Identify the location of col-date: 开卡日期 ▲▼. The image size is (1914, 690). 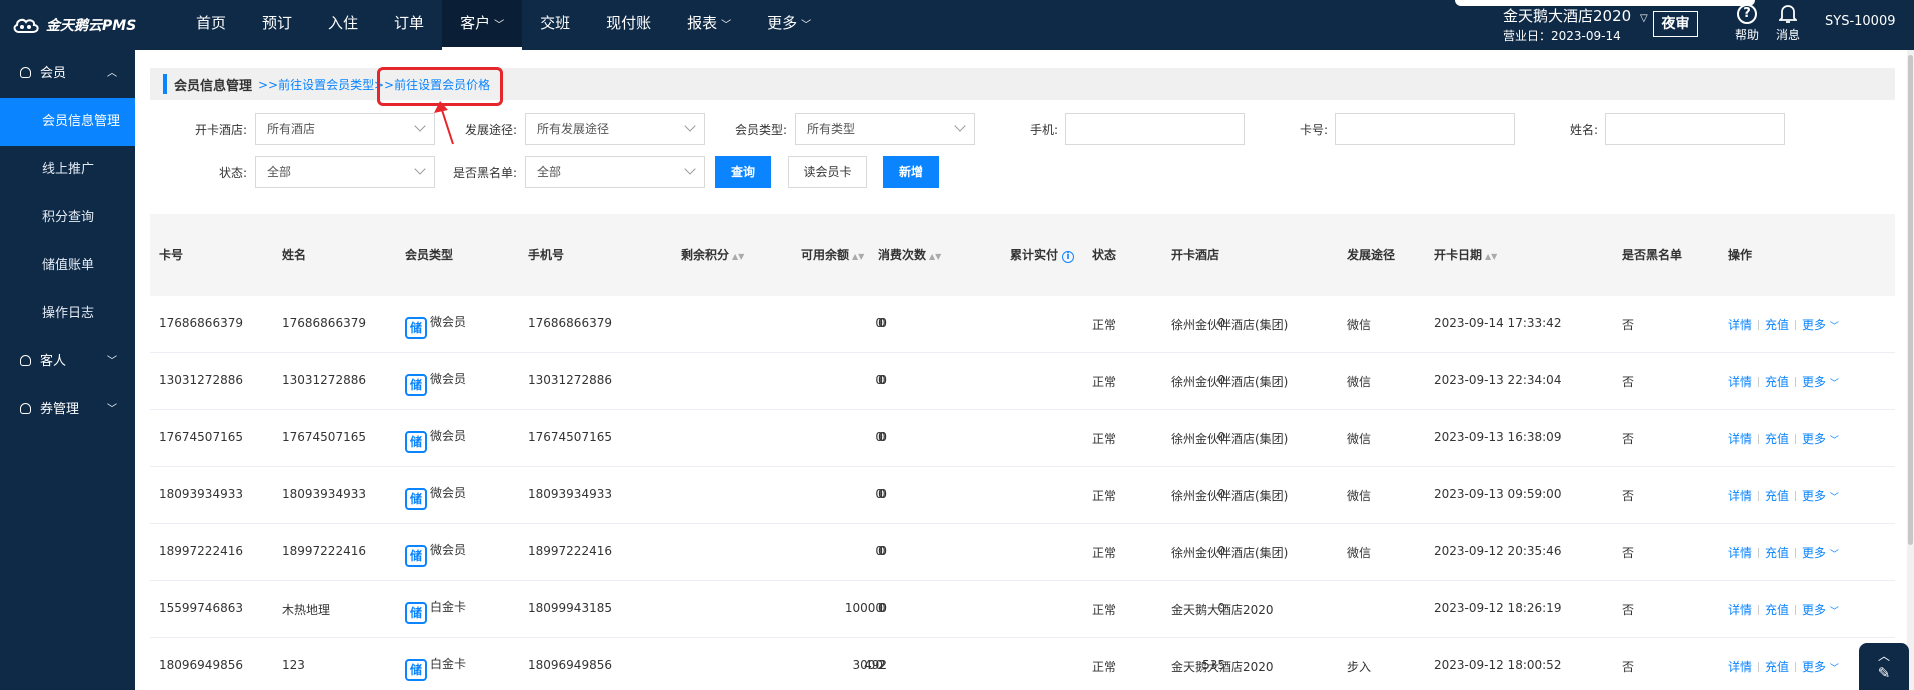
(1465, 254).